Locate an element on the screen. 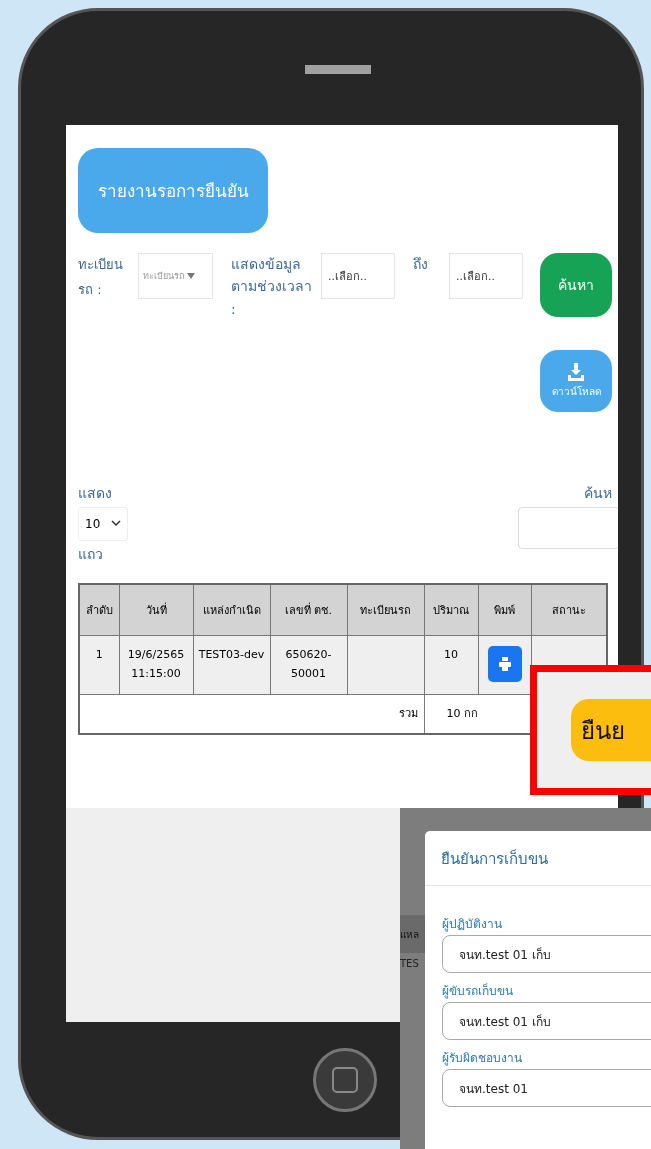  total-label: รวม is located at coordinates (251, 714).